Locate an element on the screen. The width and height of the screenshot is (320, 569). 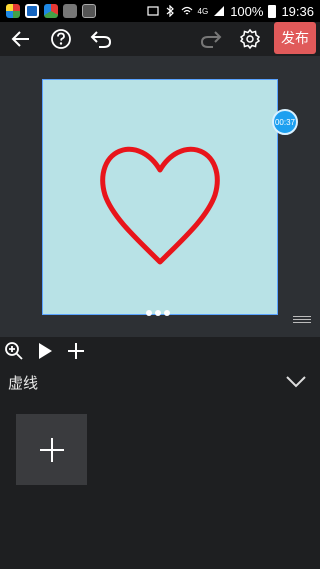
publish-button: 发布 is located at coordinates (295, 38).